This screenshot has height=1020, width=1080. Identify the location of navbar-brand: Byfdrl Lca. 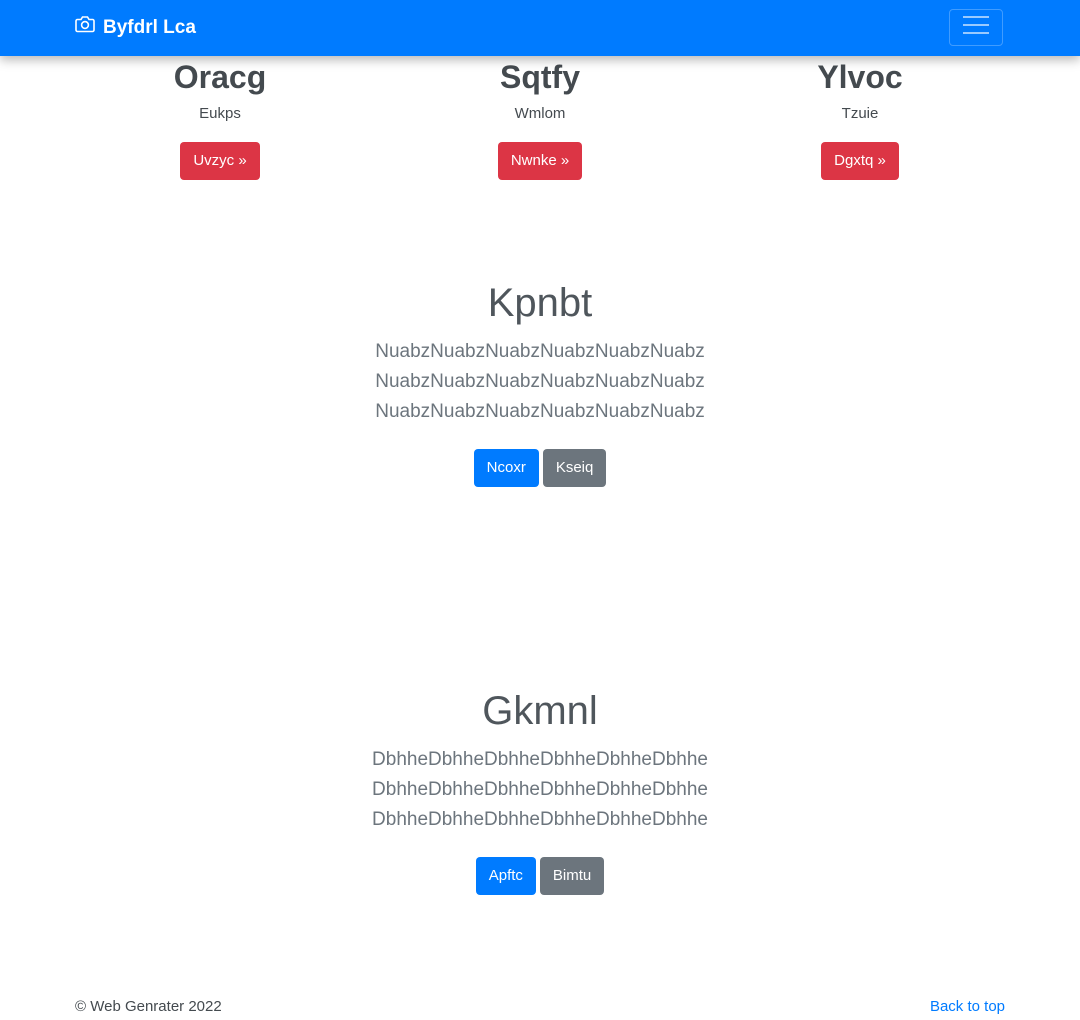
(135, 28).